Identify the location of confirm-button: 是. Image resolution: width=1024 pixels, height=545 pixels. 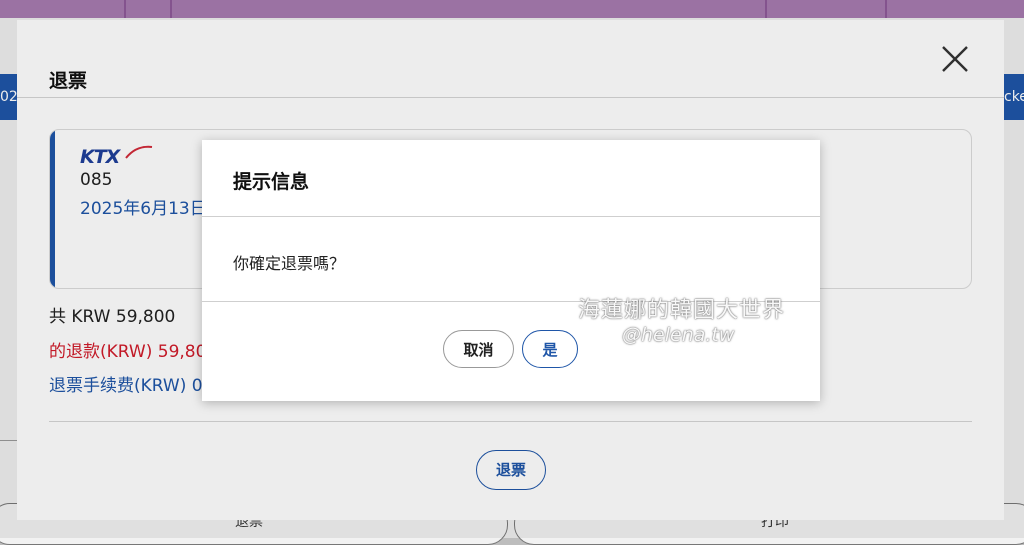
(550, 349).